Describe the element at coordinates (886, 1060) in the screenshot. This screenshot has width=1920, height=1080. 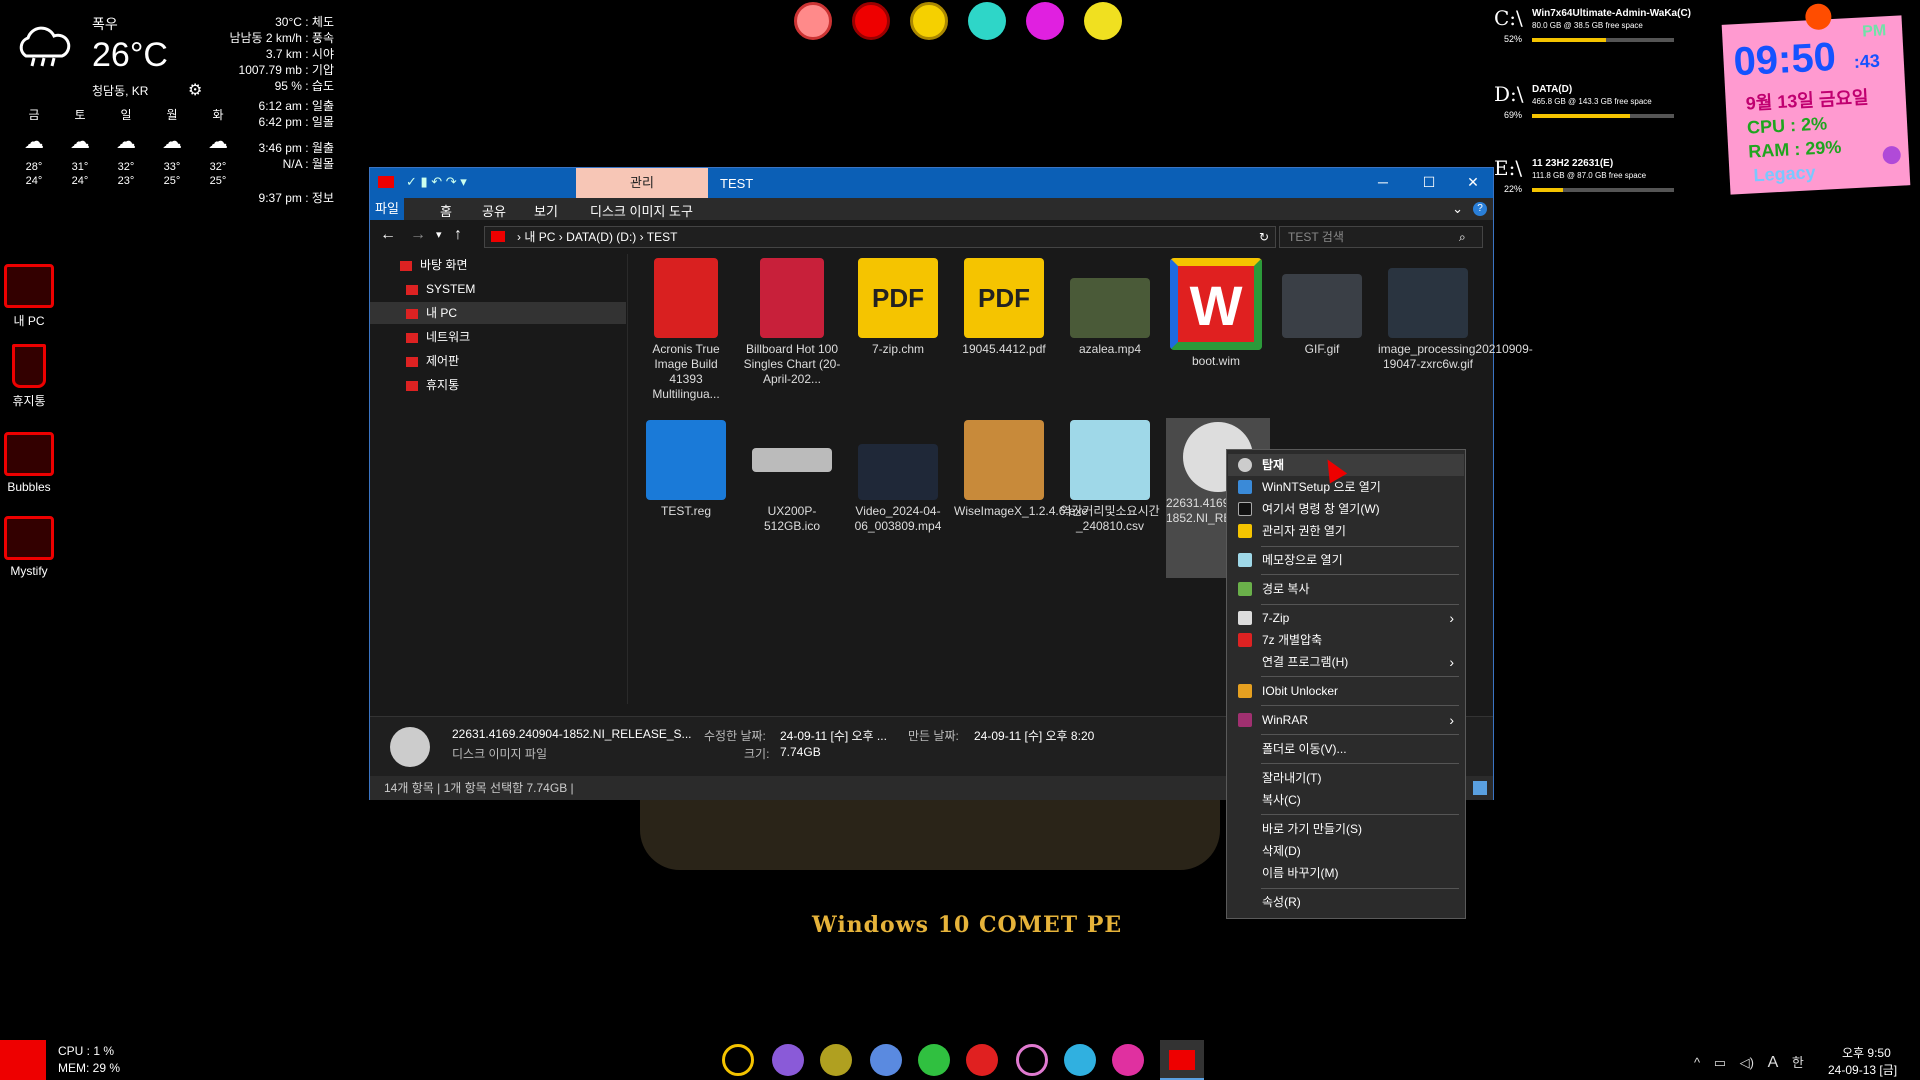
I see `presentation-icon` at that location.